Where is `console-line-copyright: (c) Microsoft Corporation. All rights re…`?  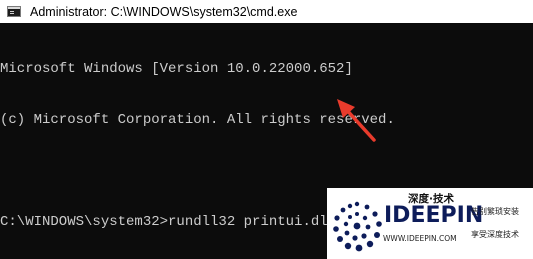
console-line-copyright: (c) Microsoft Corporation. All rights re… is located at coordinates (197, 120).